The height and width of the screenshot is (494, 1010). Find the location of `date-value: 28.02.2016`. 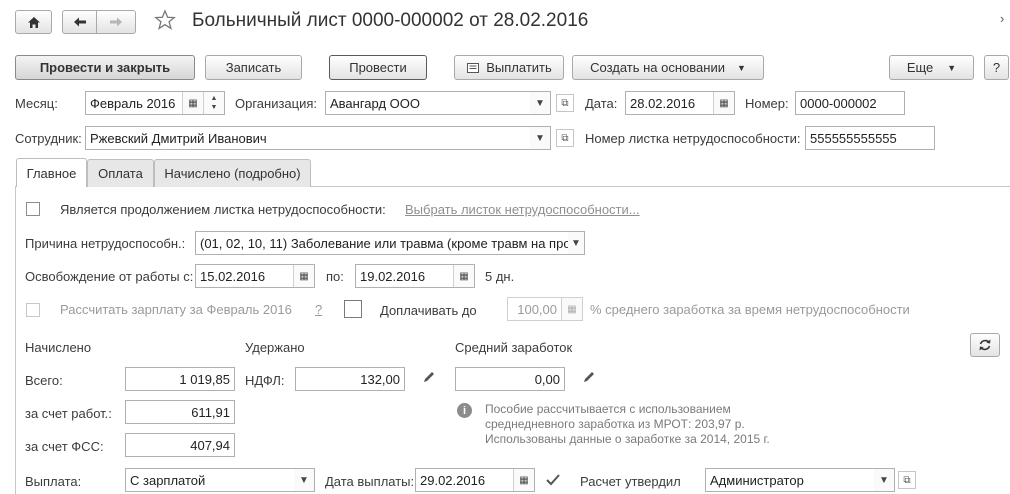

date-value: 28.02.2016 is located at coordinates (663, 103).